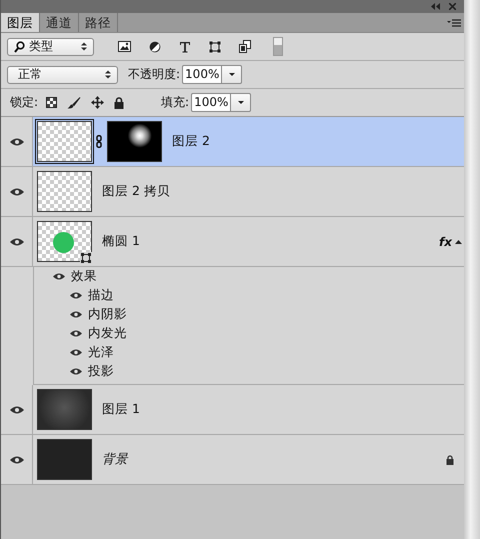 This screenshot has width=480, height=539. What do you see at coordinates (24, 102) in the screenshot?
I see `lock-label: 锁定:` at bounding box center [24, 102].